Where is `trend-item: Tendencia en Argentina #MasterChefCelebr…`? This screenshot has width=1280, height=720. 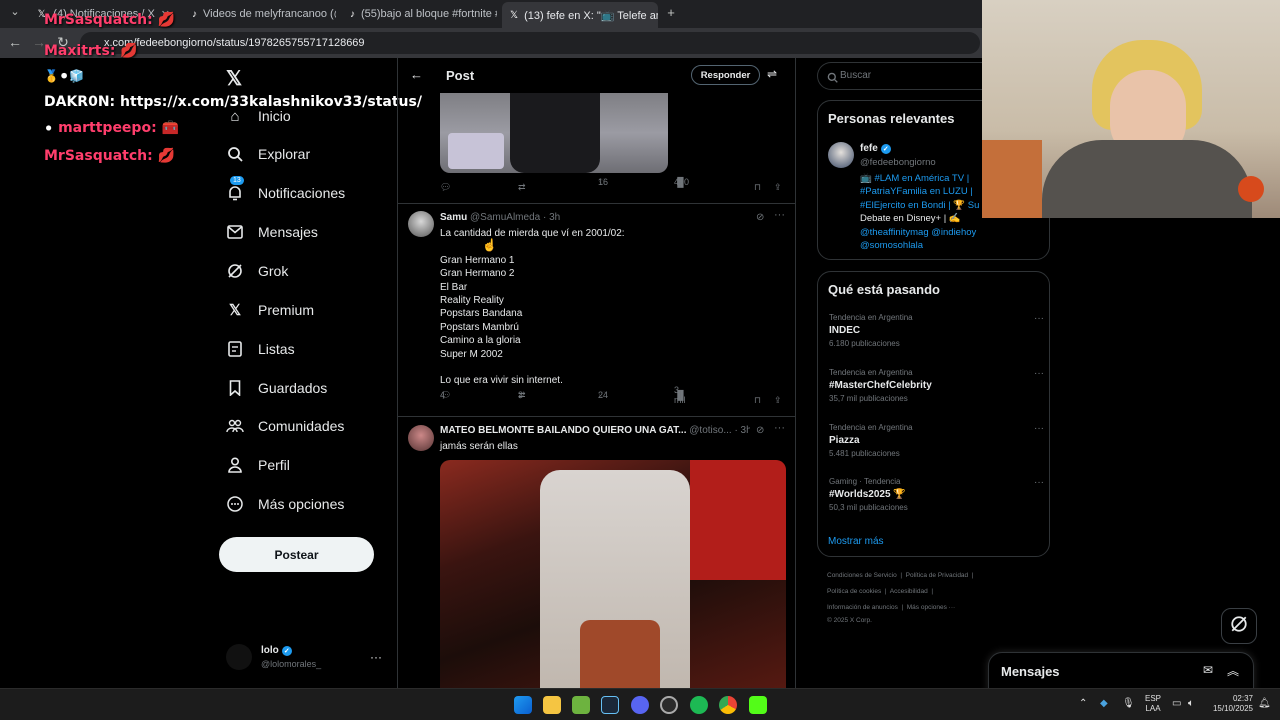
trend-item: Tendencia en Argentina #MasterChefCelebr… is located at coordinates (936, 385).